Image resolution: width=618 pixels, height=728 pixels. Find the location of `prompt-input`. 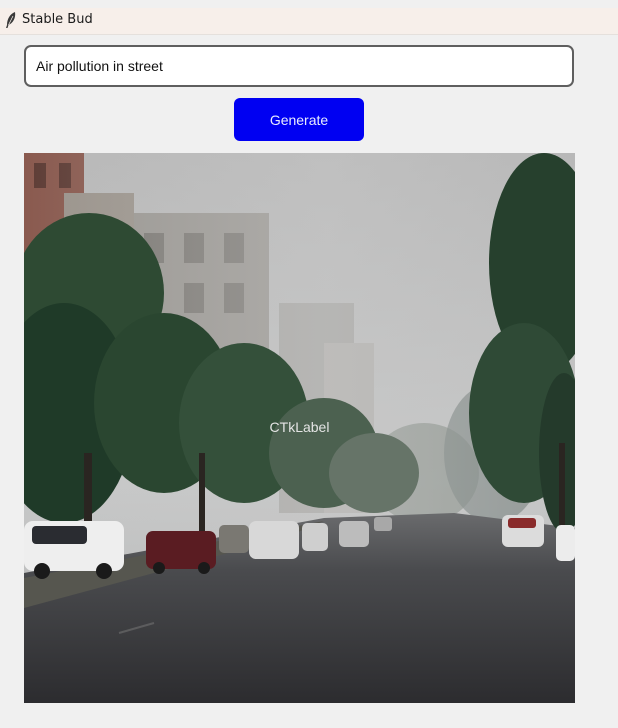

prompt-input is located at coordinates (299, 66).